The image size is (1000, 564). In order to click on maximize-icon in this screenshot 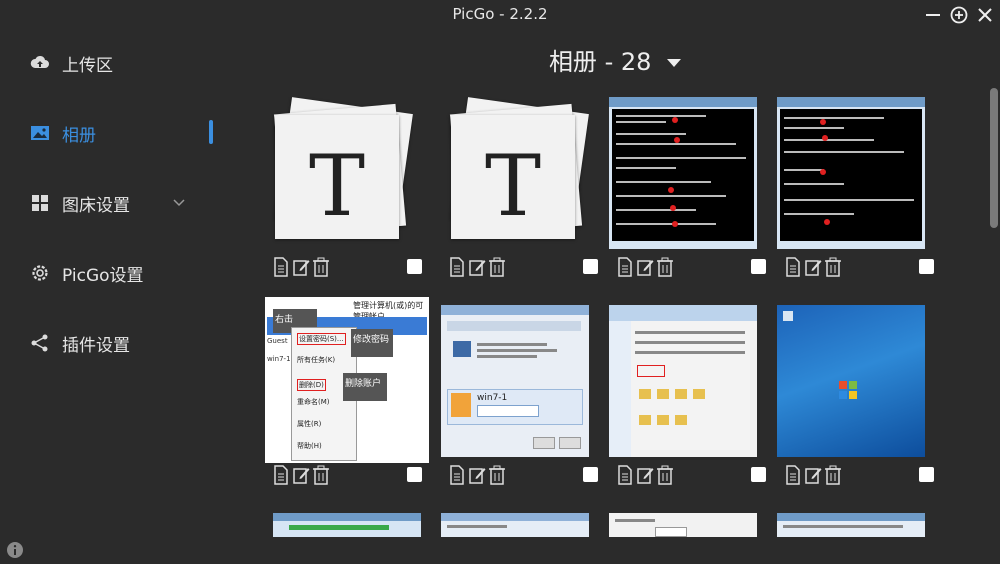, I will do `click(959, 15)`.